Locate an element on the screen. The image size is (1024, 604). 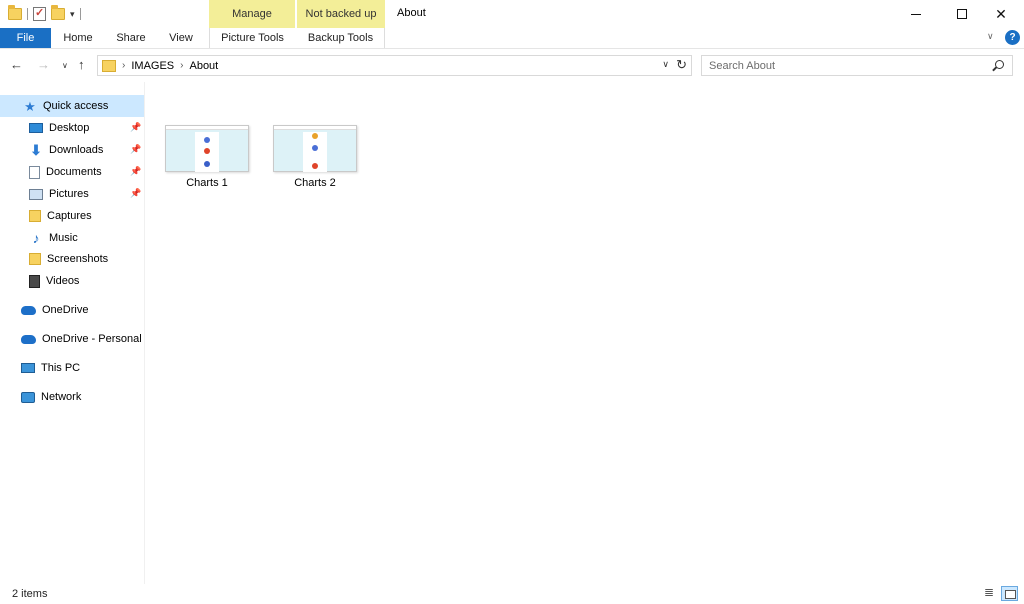
videos-icon is located at coordinates (34, 281).